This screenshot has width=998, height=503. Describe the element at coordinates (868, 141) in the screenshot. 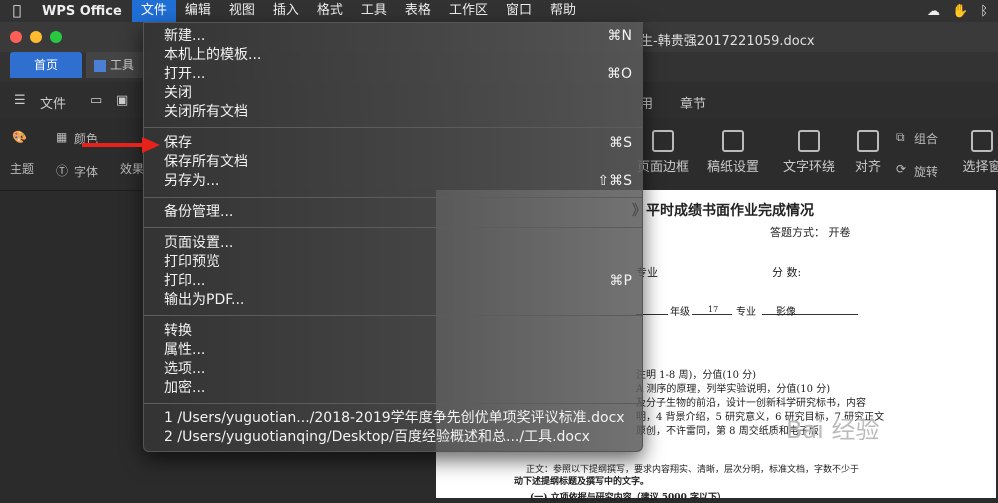

I see `align-icon` at that location.